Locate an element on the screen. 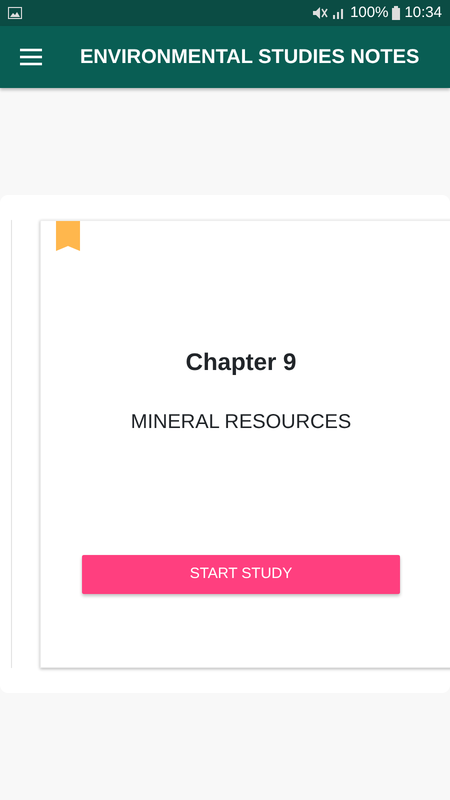  battery-icon is located at coordinates (396, 13).